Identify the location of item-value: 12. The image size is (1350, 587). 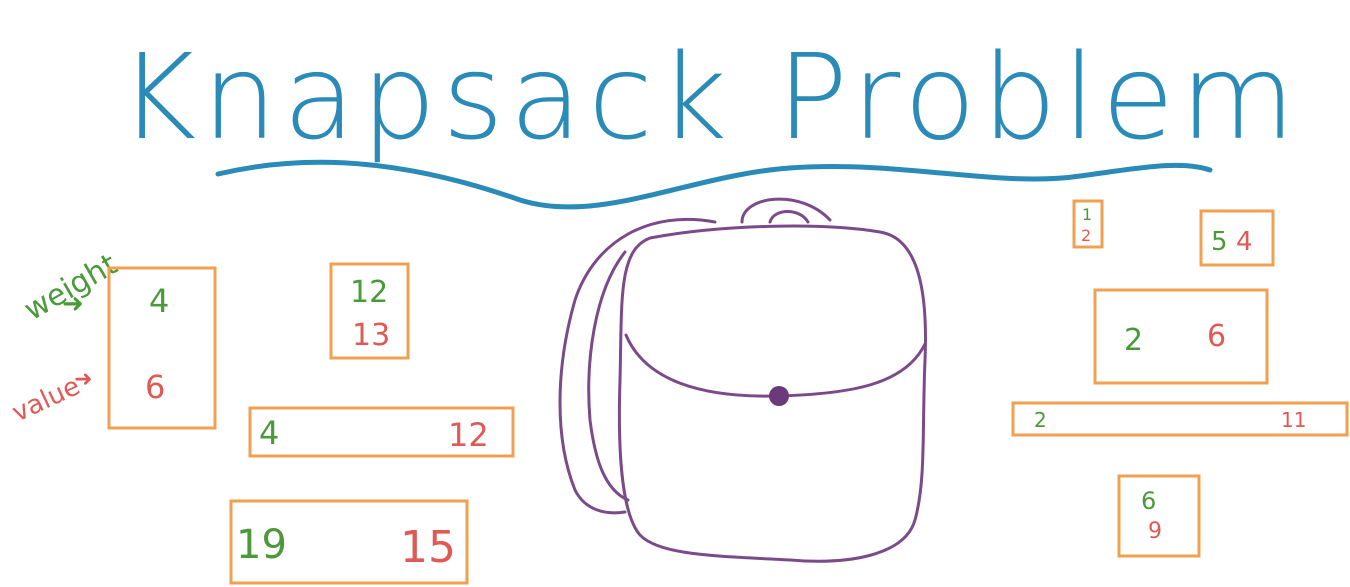
(468, 435).